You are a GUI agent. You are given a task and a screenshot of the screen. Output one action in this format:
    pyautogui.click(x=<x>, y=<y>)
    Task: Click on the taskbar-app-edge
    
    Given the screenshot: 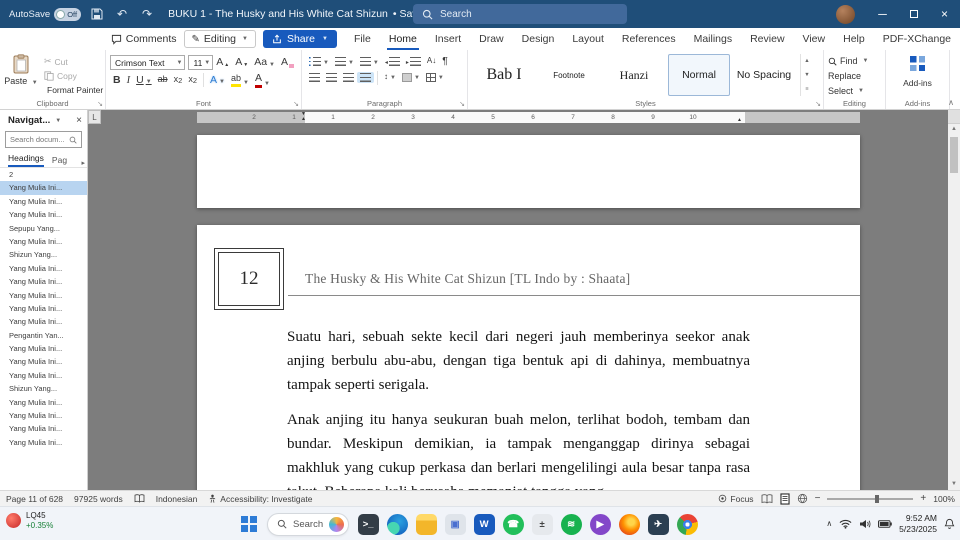 What is the action you would take?
    pyautogui.click(x=397, y=524)
    